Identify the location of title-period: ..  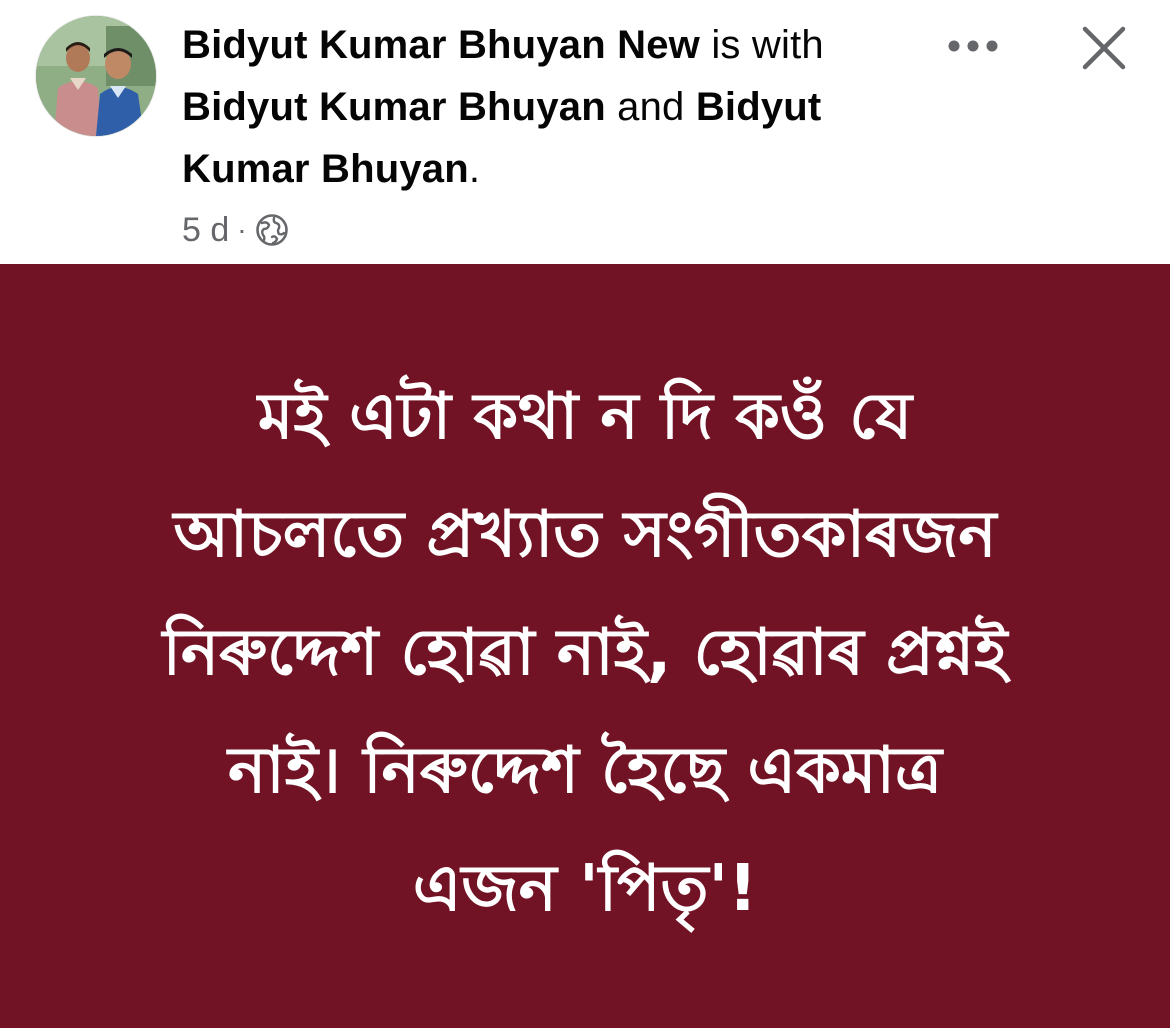
(474, 169).